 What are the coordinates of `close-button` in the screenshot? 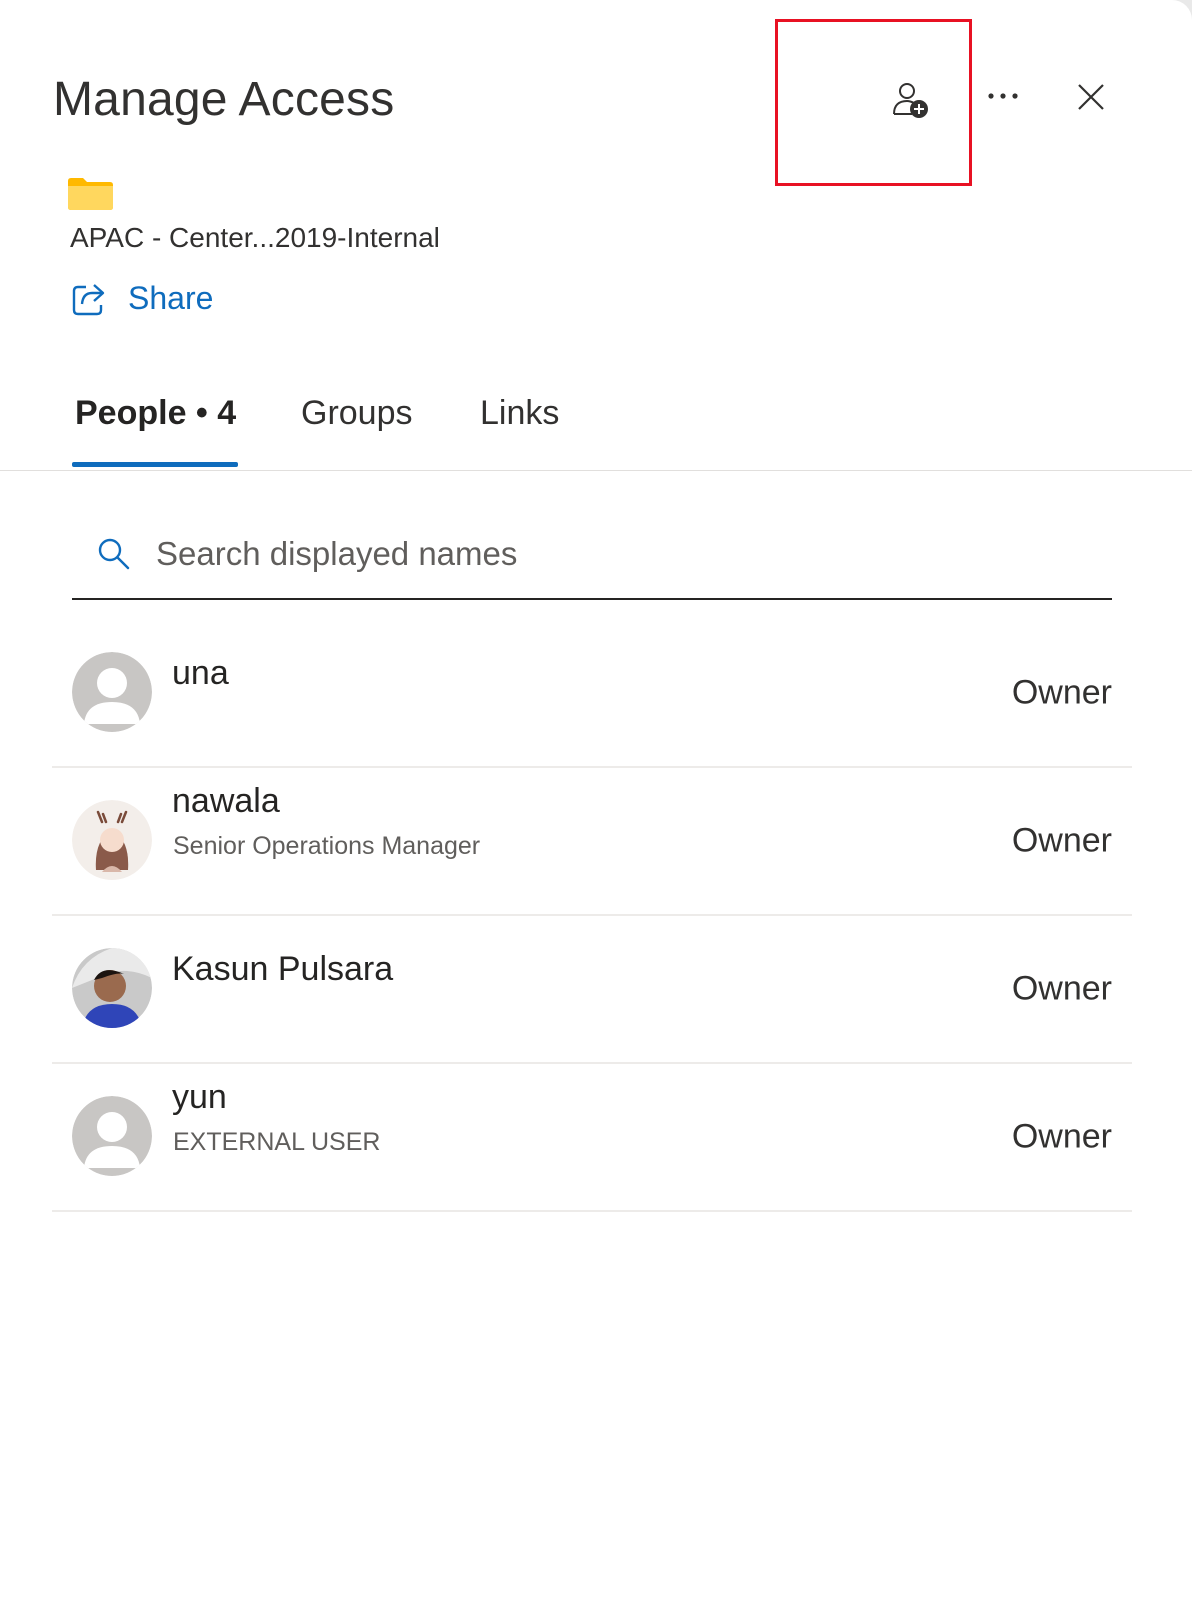 It's located at (1091, 97).